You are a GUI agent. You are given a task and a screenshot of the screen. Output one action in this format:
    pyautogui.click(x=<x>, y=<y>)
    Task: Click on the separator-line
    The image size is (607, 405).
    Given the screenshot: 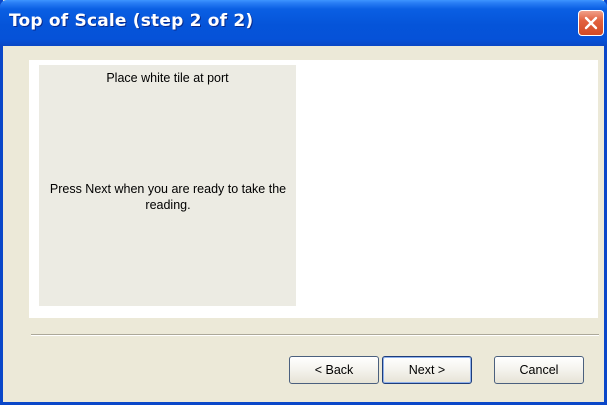 What is the action you would take?
    pyautogui.click(x=315, y=335)
    